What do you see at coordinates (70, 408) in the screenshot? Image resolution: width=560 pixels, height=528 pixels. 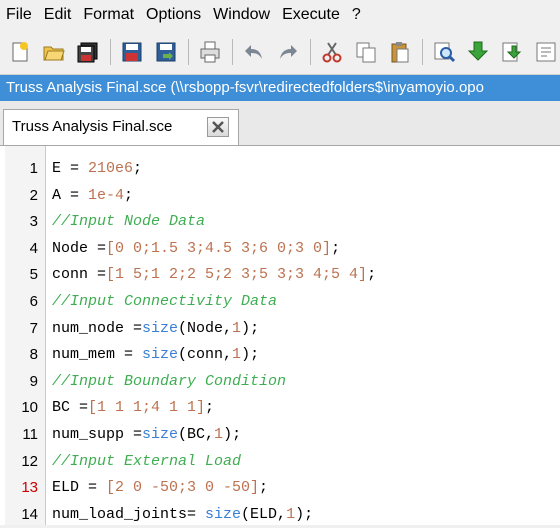 I see `code-text: BC =` at bounding box center [70, 408].